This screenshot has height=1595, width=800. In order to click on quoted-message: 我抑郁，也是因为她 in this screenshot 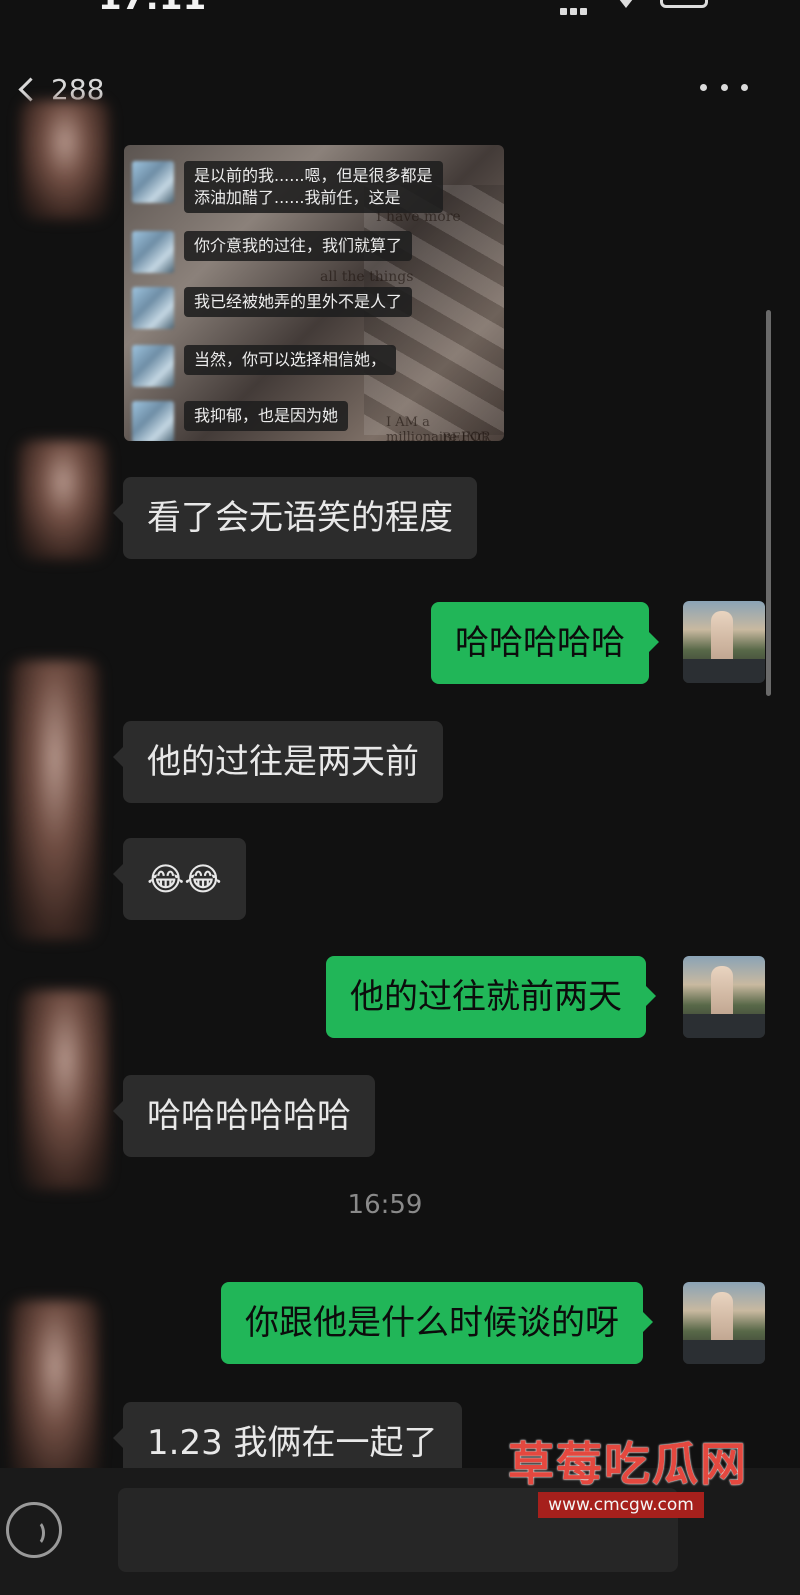, I will do `click(240, 421)`.